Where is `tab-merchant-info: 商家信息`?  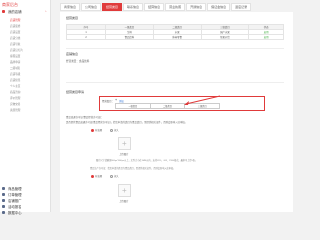
tab-merchant-info: 商家信息 is located at coordinates (70, 7).